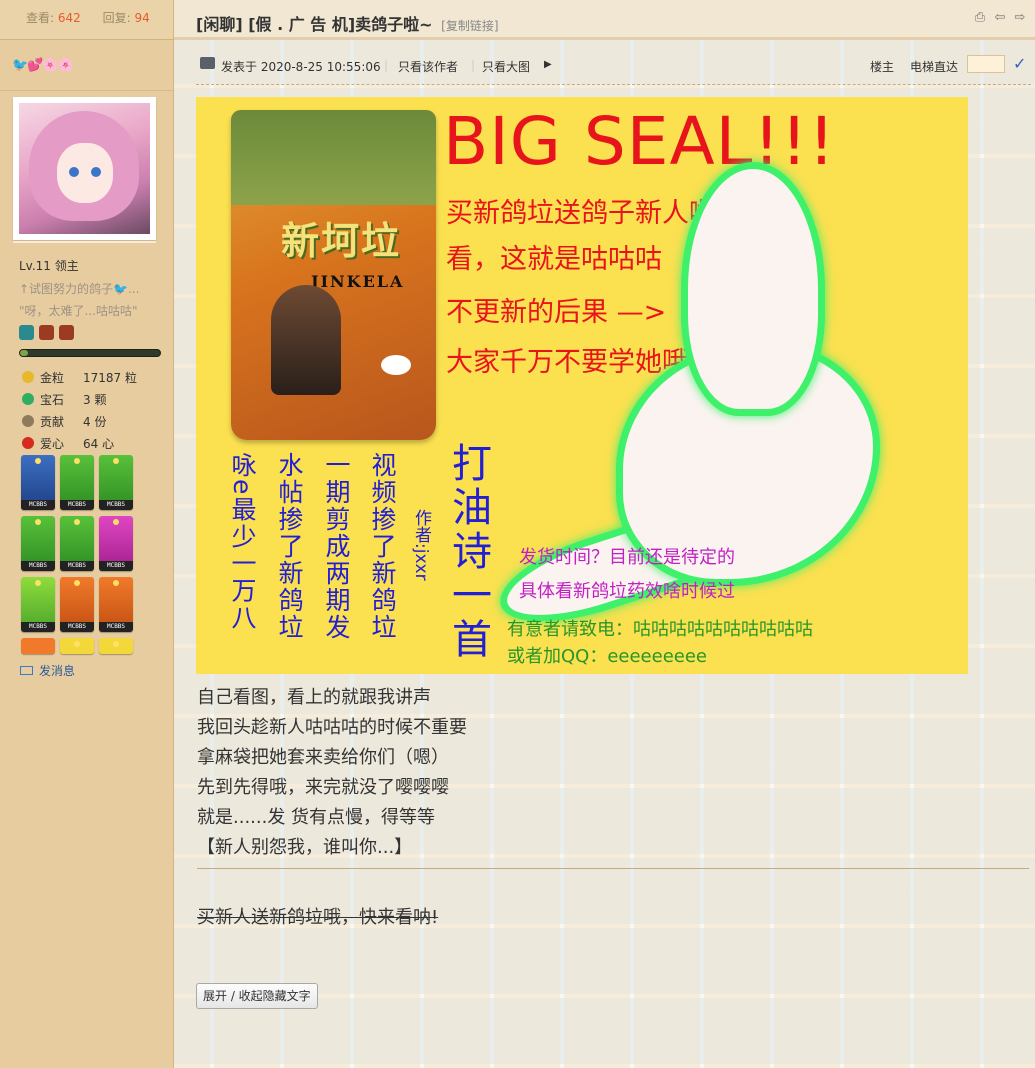  What do you see at coordinates (38, 604) in the screenshot?
I see `medal-block: MCBBS` at bounding box center [38, 604].